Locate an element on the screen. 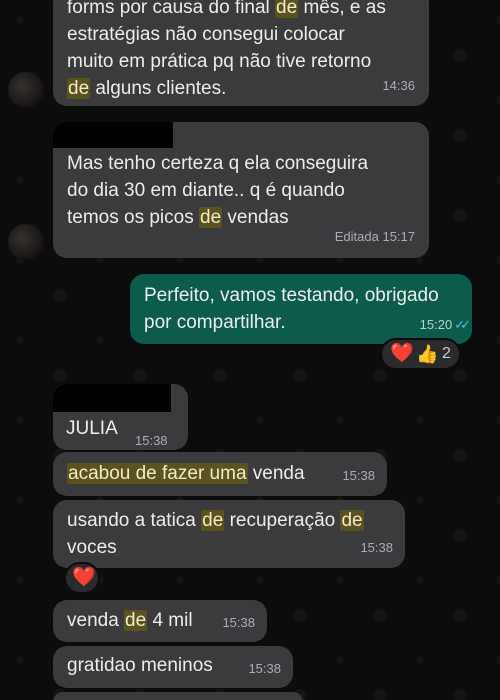  message-text: JULIA is located at coordinates (92, 428).